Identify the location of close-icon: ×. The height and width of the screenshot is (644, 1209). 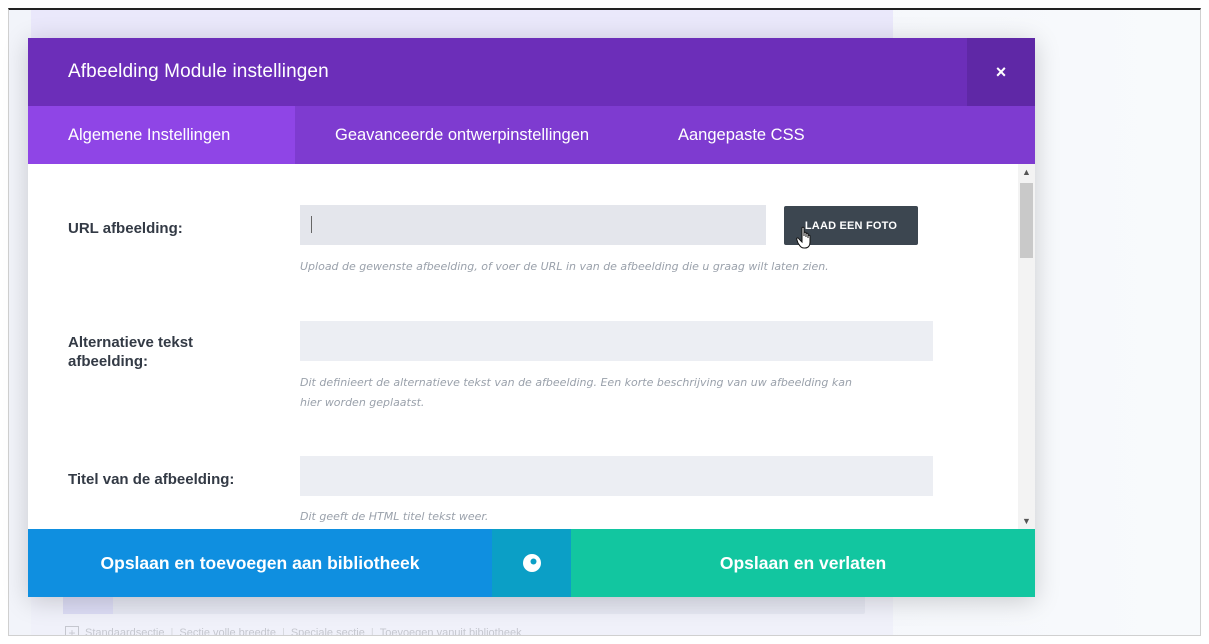
(1001, 71).